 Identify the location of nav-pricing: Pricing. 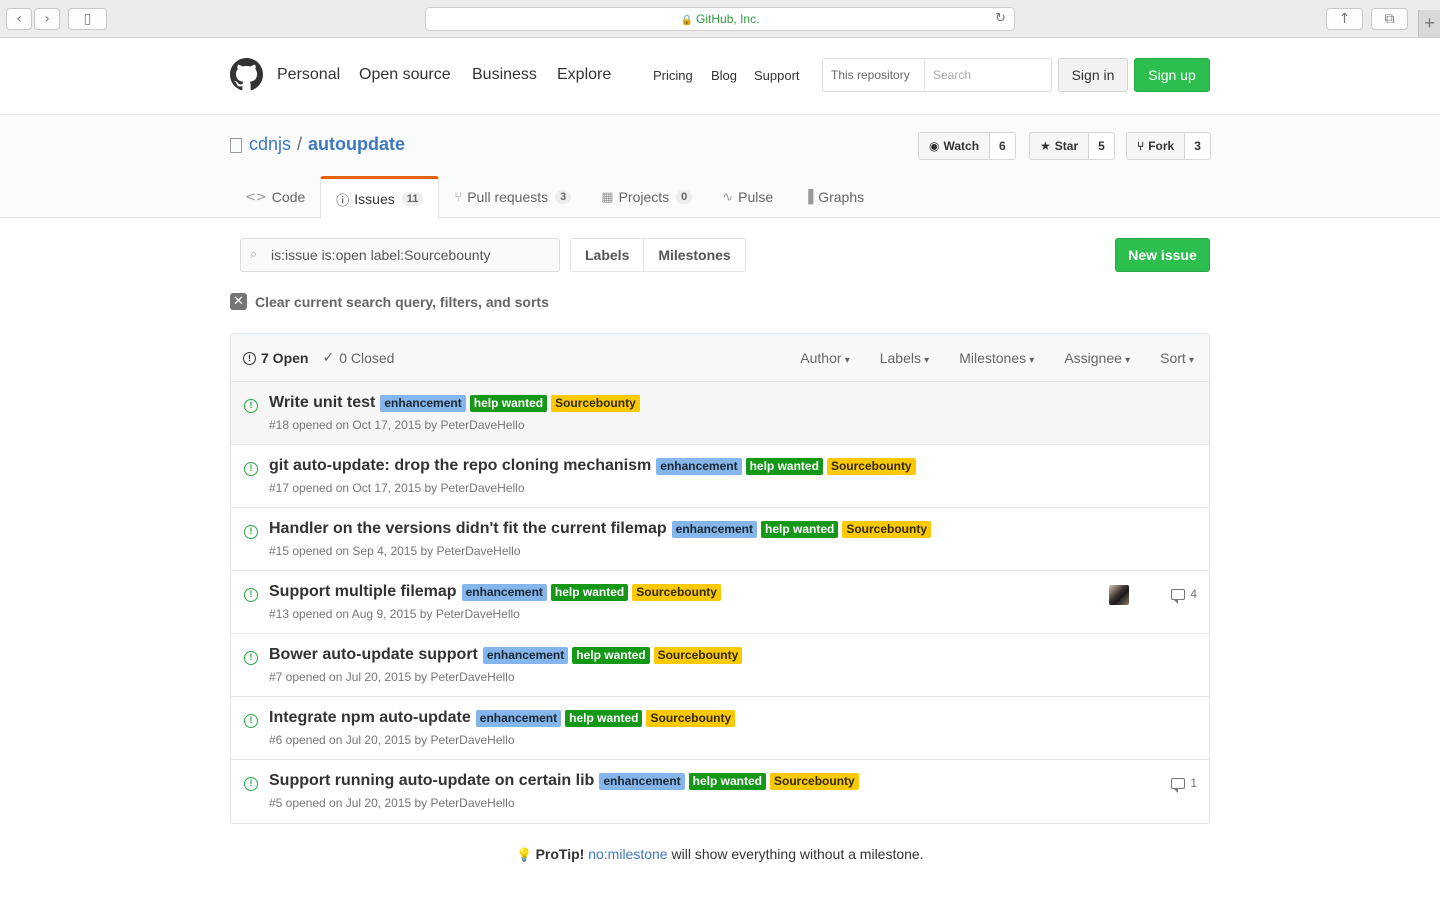
(673, 75).